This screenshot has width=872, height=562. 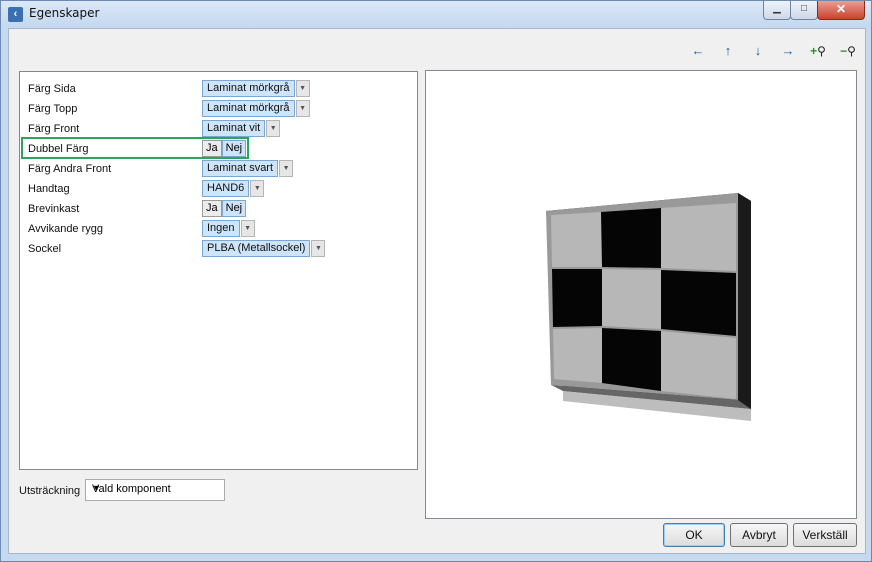 What do you see at coordinates (64, 13) in the screenshot?
I see `window-title: Egenskaper` at bounding box center [64, 13].